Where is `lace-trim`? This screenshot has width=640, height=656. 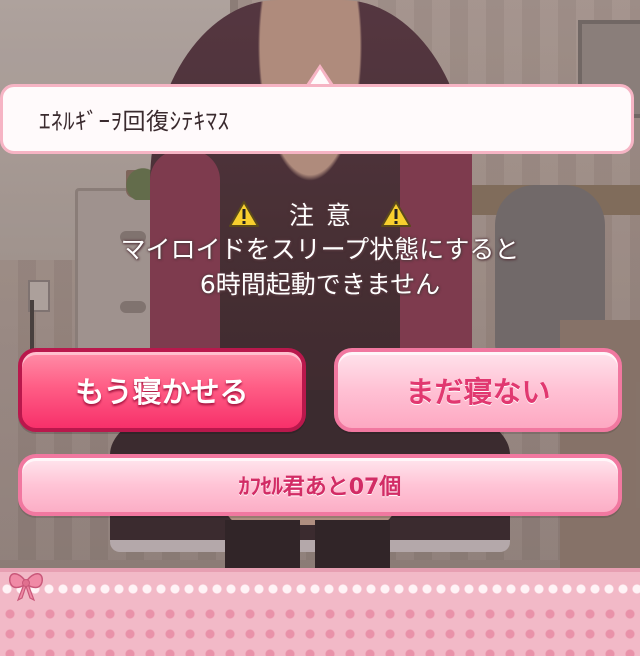 lace-trim is located at coordinates (320, 589).